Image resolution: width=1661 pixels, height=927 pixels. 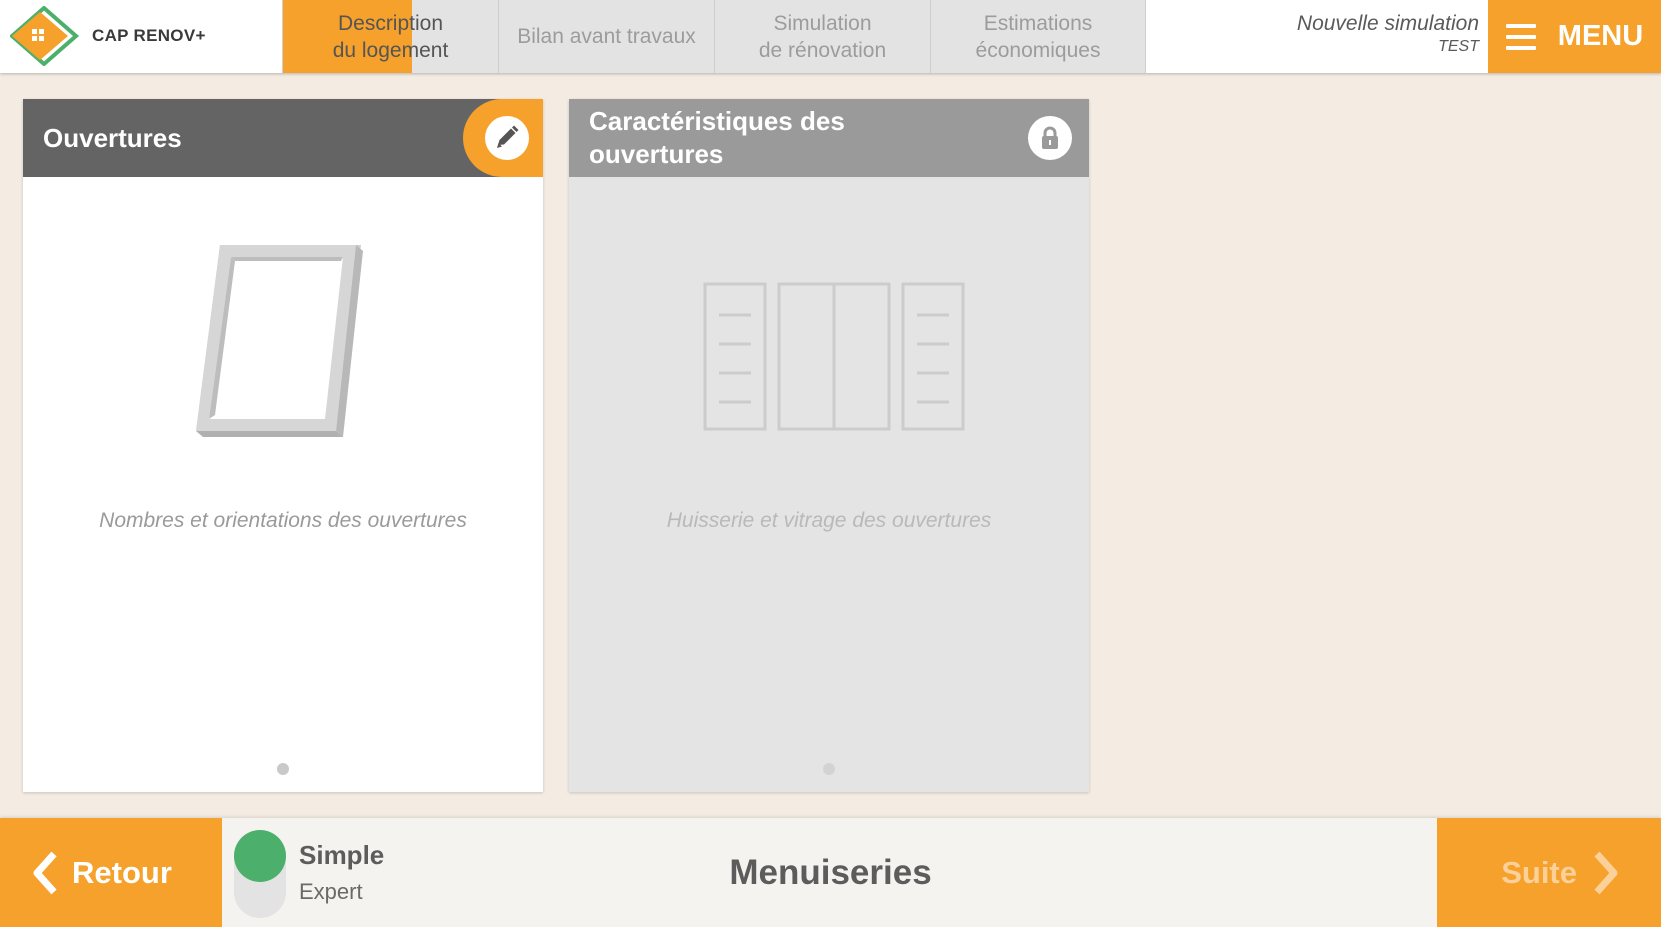 I want to click on card-header: Caractéristiques des ouvertures, so click(x=829, y=138).